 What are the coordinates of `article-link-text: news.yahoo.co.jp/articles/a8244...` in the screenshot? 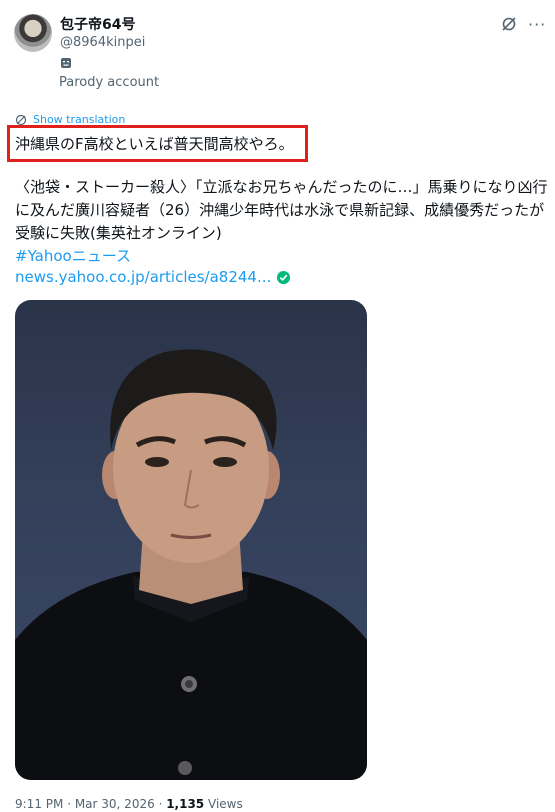 It's located at (143, 277).